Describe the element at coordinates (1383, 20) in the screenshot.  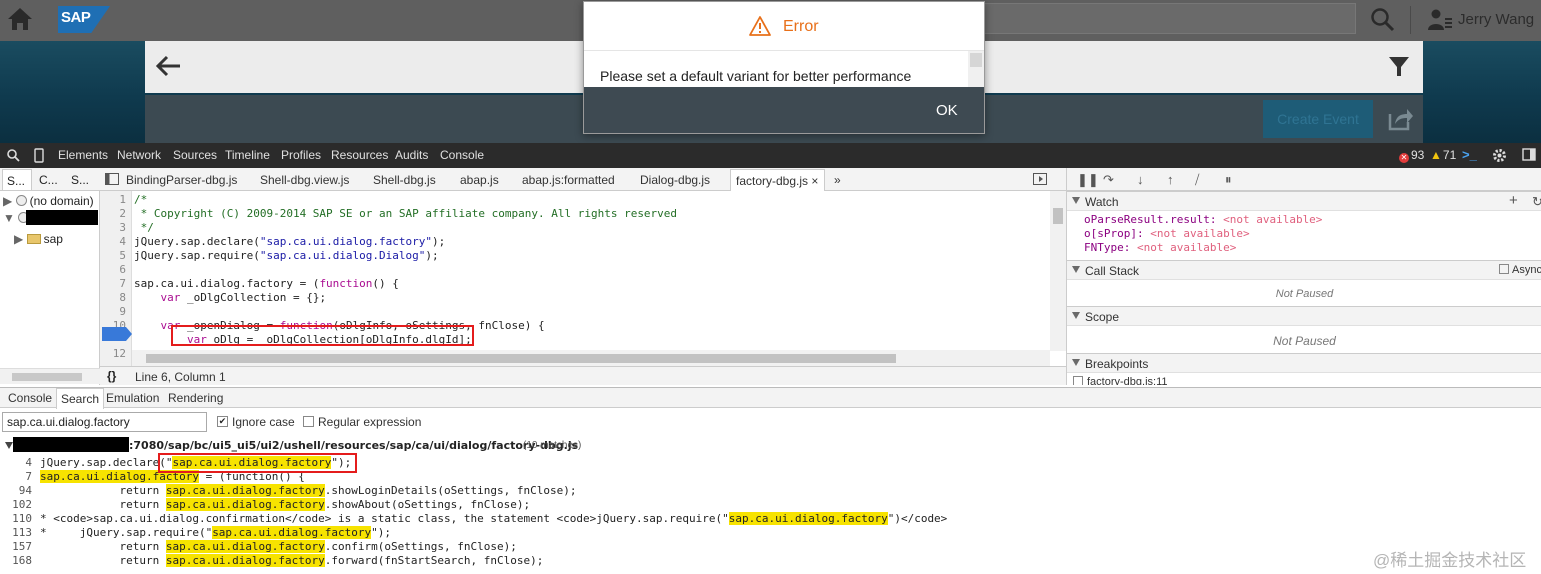
I see `search-icon` at that location.